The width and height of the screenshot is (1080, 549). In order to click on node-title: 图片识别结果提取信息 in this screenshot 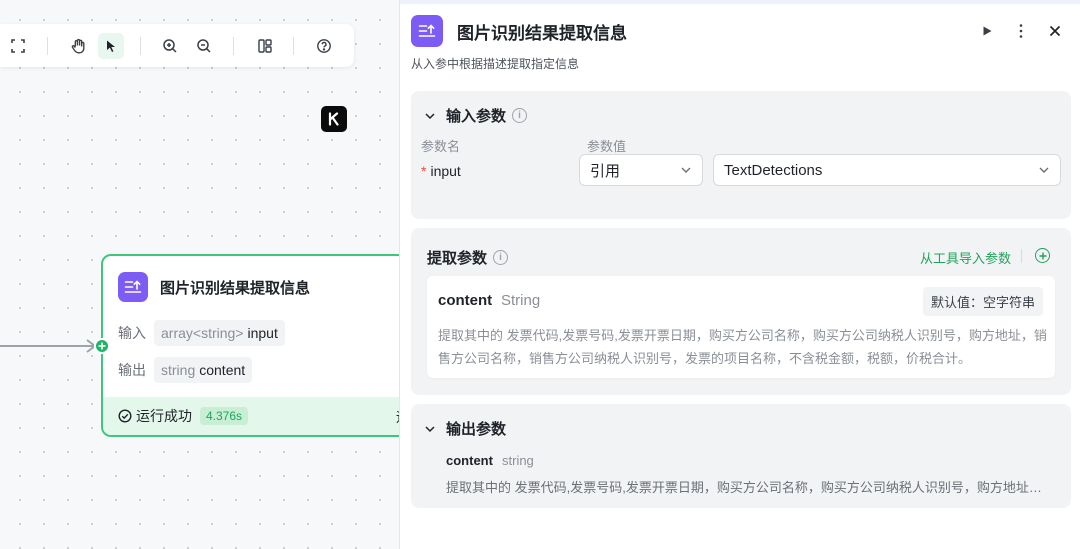, I will do `click(235, 288)`.